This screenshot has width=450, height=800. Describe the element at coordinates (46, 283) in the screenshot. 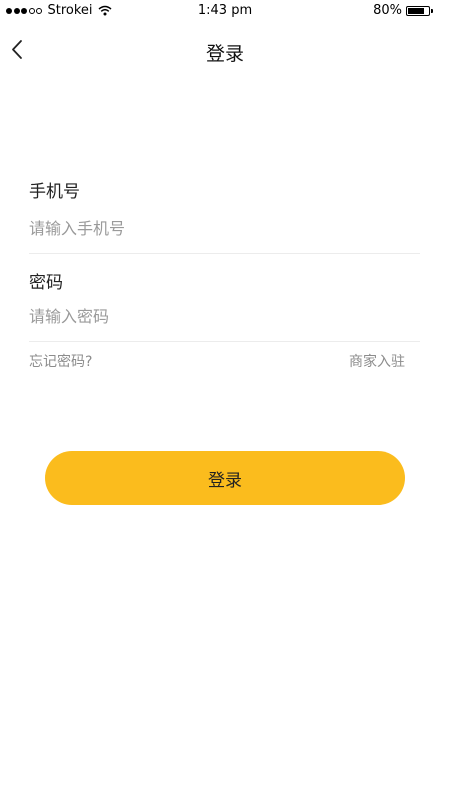

I see `password-label: 密码` at that location.